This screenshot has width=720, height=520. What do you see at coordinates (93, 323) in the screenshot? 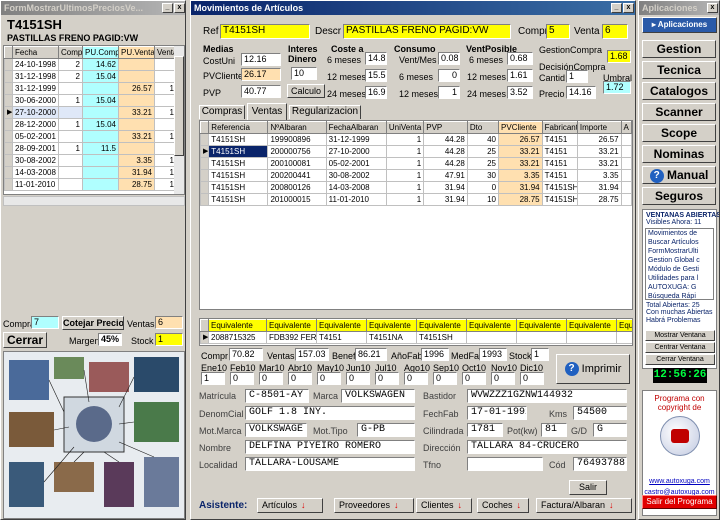
I see `cotejar-precios-button: Cotejar Precios` at bounding box center [93, 323].